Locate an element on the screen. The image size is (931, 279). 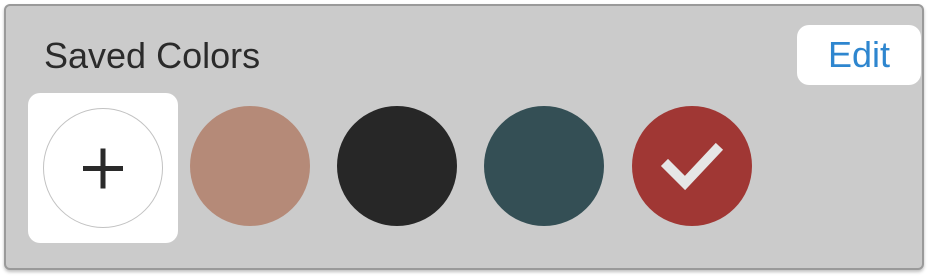
color-swatch-selected is located at coordinates (692, 166).